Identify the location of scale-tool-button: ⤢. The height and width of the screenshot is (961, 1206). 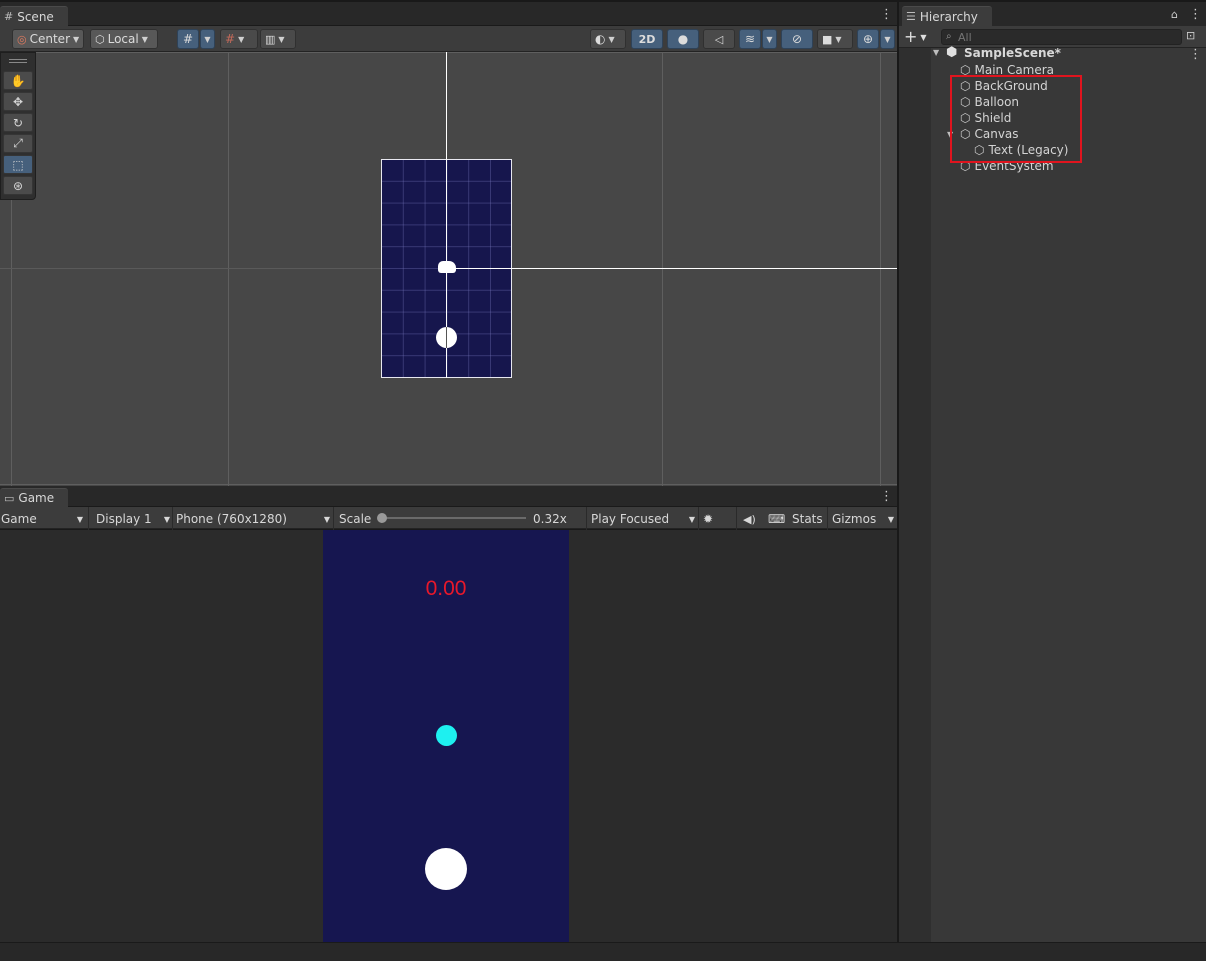
(18, 143).